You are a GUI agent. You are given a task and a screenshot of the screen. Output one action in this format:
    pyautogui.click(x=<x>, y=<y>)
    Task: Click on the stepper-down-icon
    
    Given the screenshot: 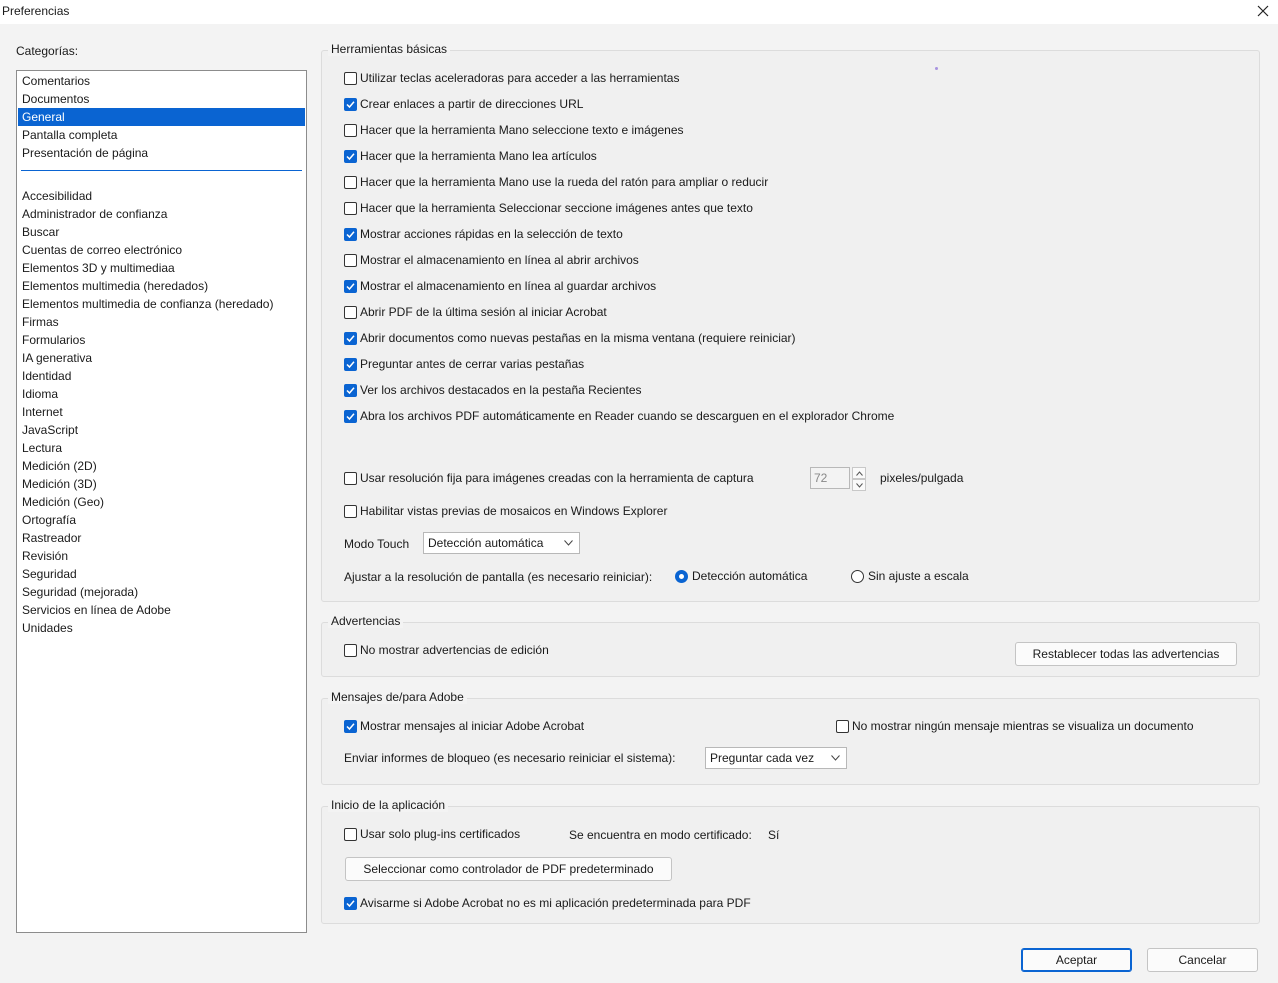 What is the action you would take?
    pyautogui.click(x=859, y=485)
    